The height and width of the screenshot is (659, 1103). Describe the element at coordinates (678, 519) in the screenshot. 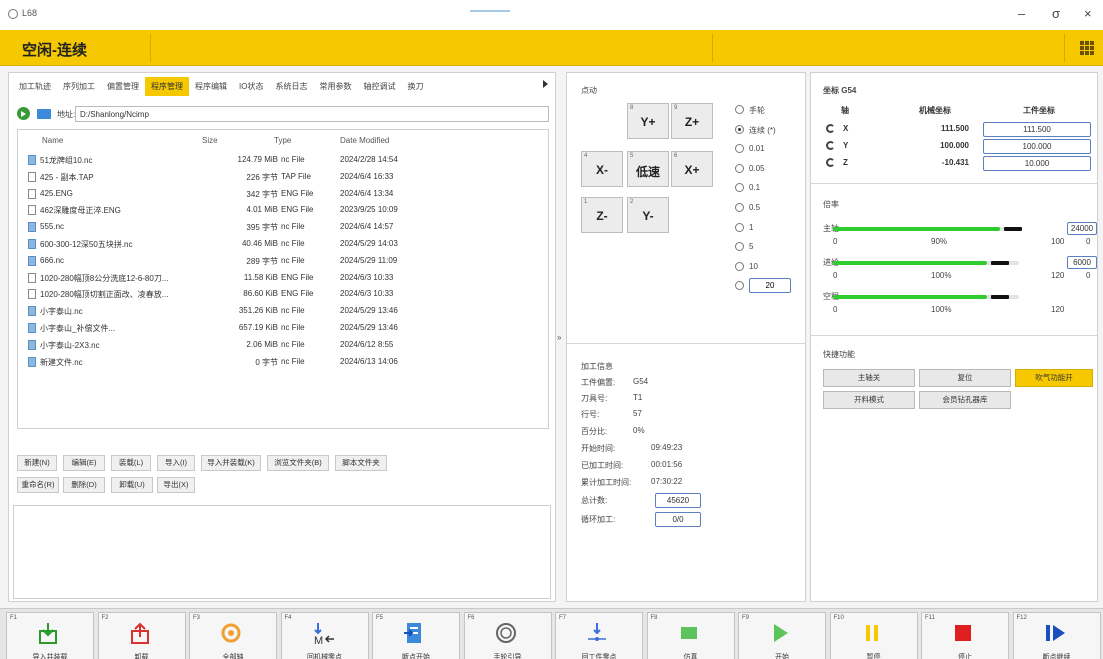

I see `loop-value: 0/0` at that location.